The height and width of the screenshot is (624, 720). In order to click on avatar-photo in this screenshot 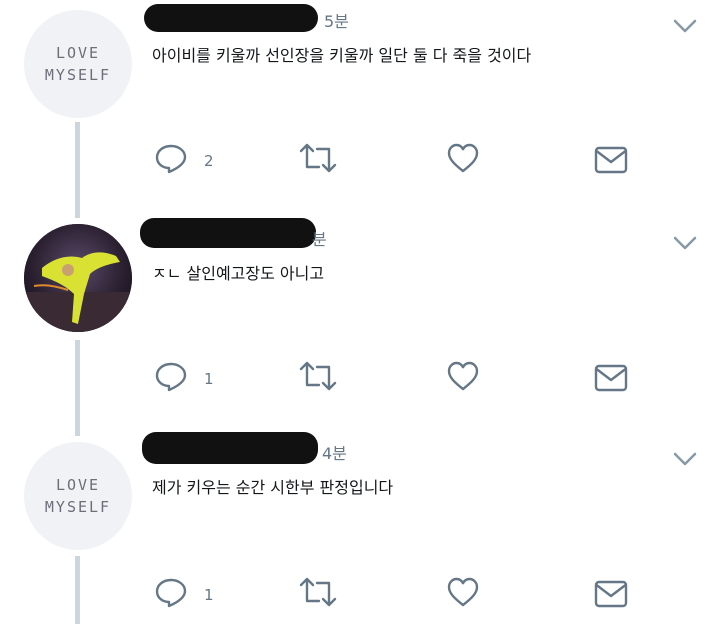, I will do `click(78, 278)`.